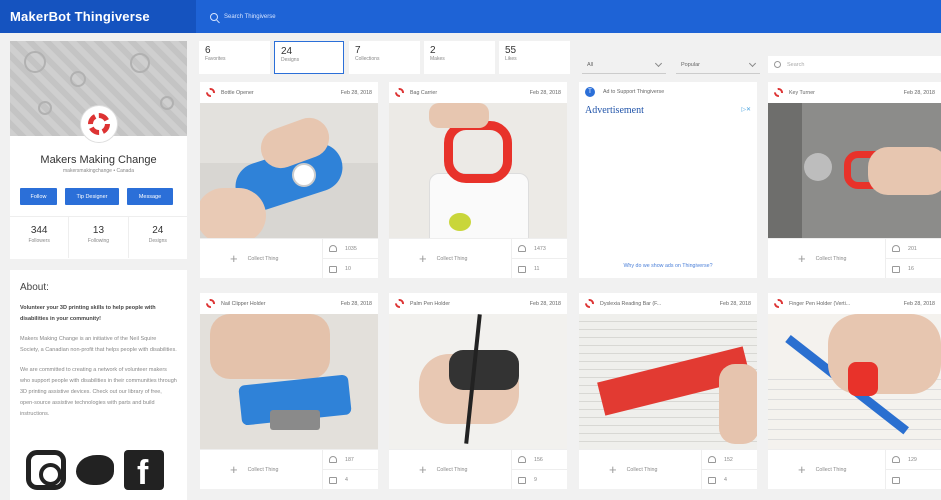 The width and height of the screenshot is (941, 500). I want to click on facebook-icon, so click(144, 471).